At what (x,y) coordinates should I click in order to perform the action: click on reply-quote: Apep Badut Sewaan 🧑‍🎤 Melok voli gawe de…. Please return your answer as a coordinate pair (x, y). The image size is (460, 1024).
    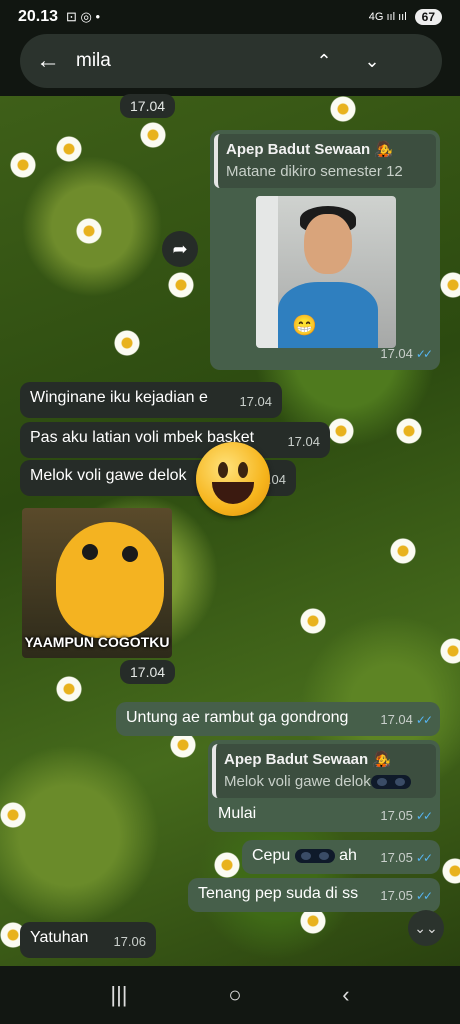
    Looking at the image, I should click on (324, 771).